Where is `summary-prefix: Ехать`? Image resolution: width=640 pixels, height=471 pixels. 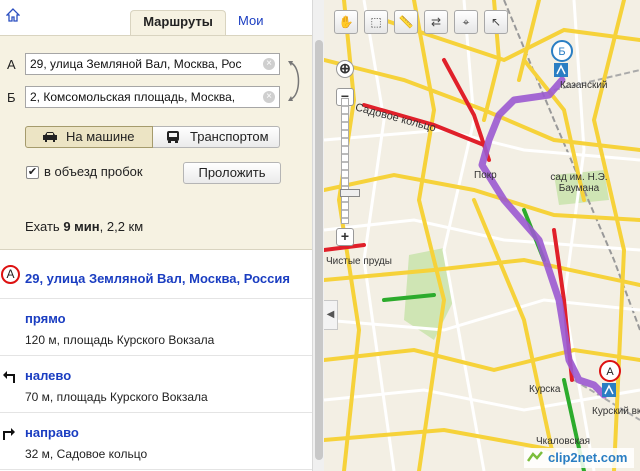 summary-prefix: Ехать is located at coordinates (44, 226).